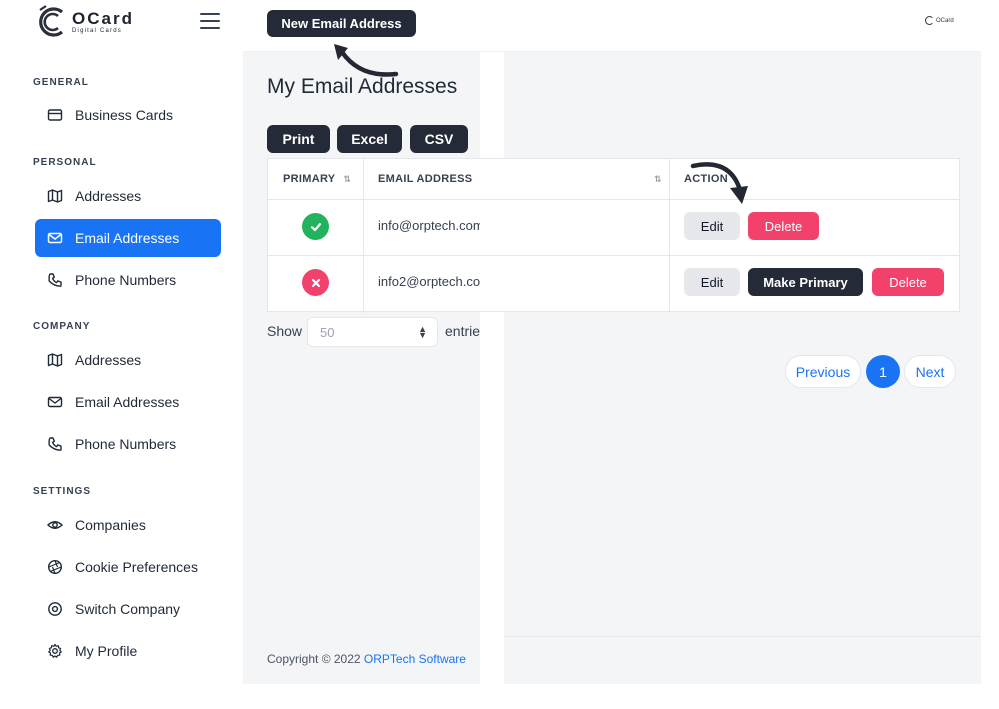 The width and height of the screenshot is (999, 709). I want to click on card-icon, so click(55, 115).